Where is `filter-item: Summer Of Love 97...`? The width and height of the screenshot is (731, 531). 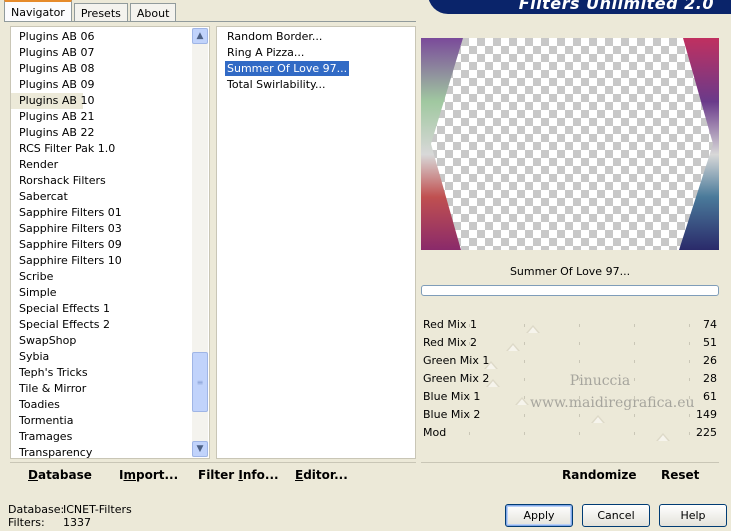 filter-item: Summer Of Love 97... is located at coordinates (283, 69).